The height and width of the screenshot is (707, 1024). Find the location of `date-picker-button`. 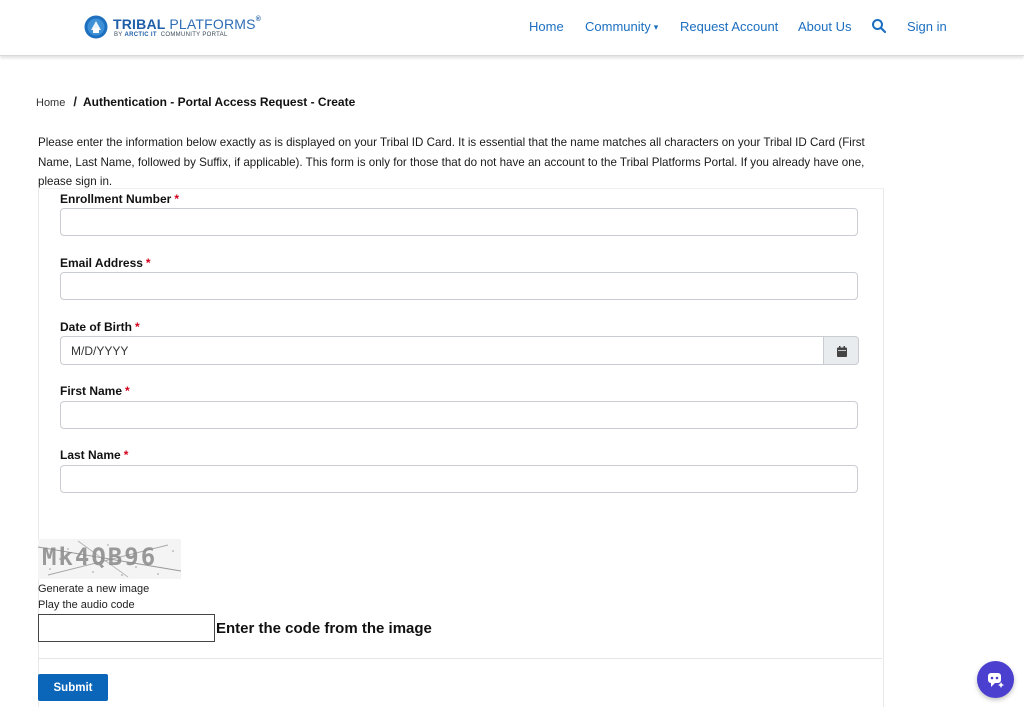

date-picker-button is located at coordinates (841, 350).